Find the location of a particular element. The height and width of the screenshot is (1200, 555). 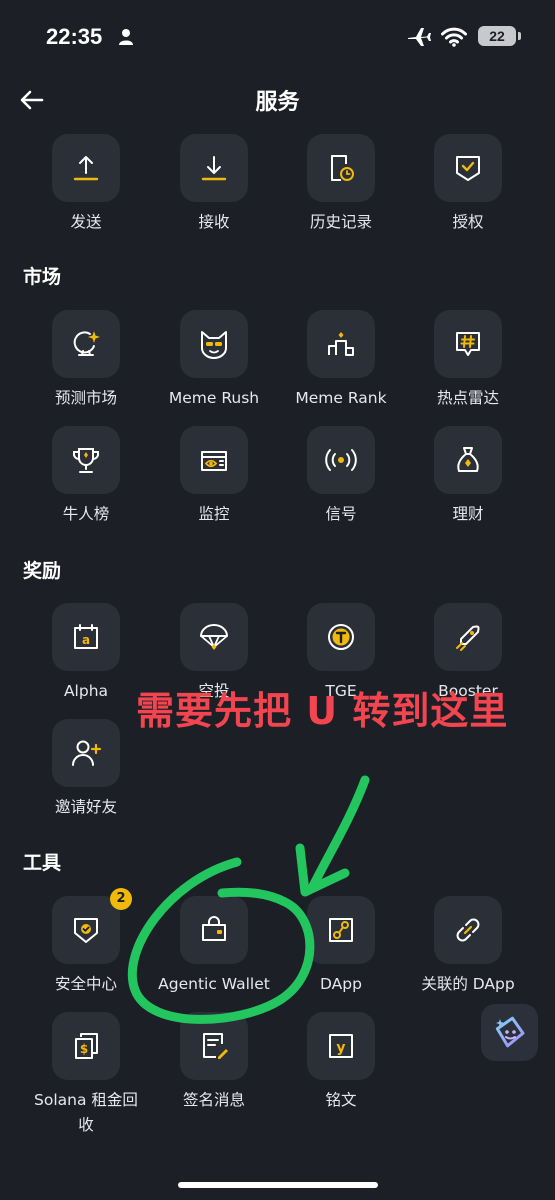

tile-label: 授权 is located at coordinates (468, 222).